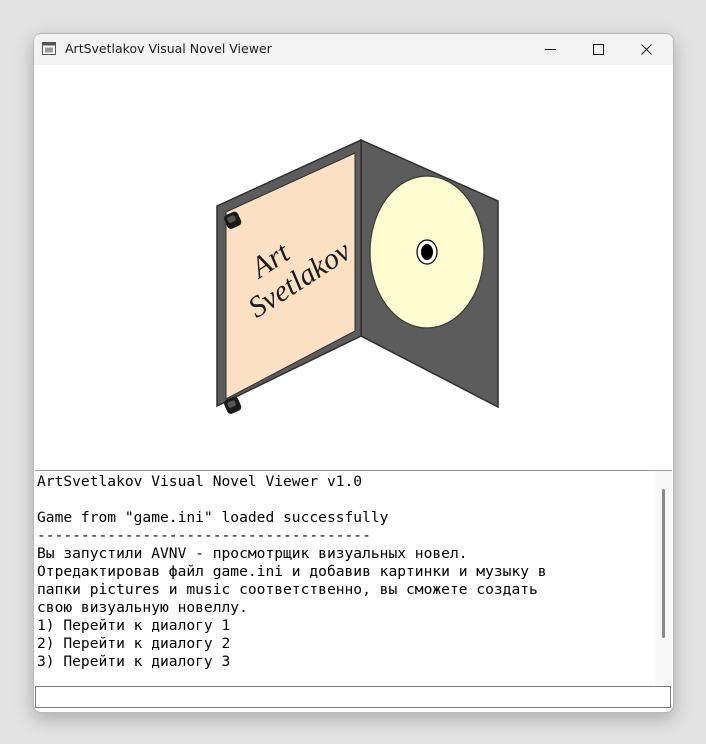  What do you see at coordinates (200, 481) in the screenshot?
I see `console-line: ArtSvetlakov Visual Novel Viewer v1.0` at bounding box center [200, 481].